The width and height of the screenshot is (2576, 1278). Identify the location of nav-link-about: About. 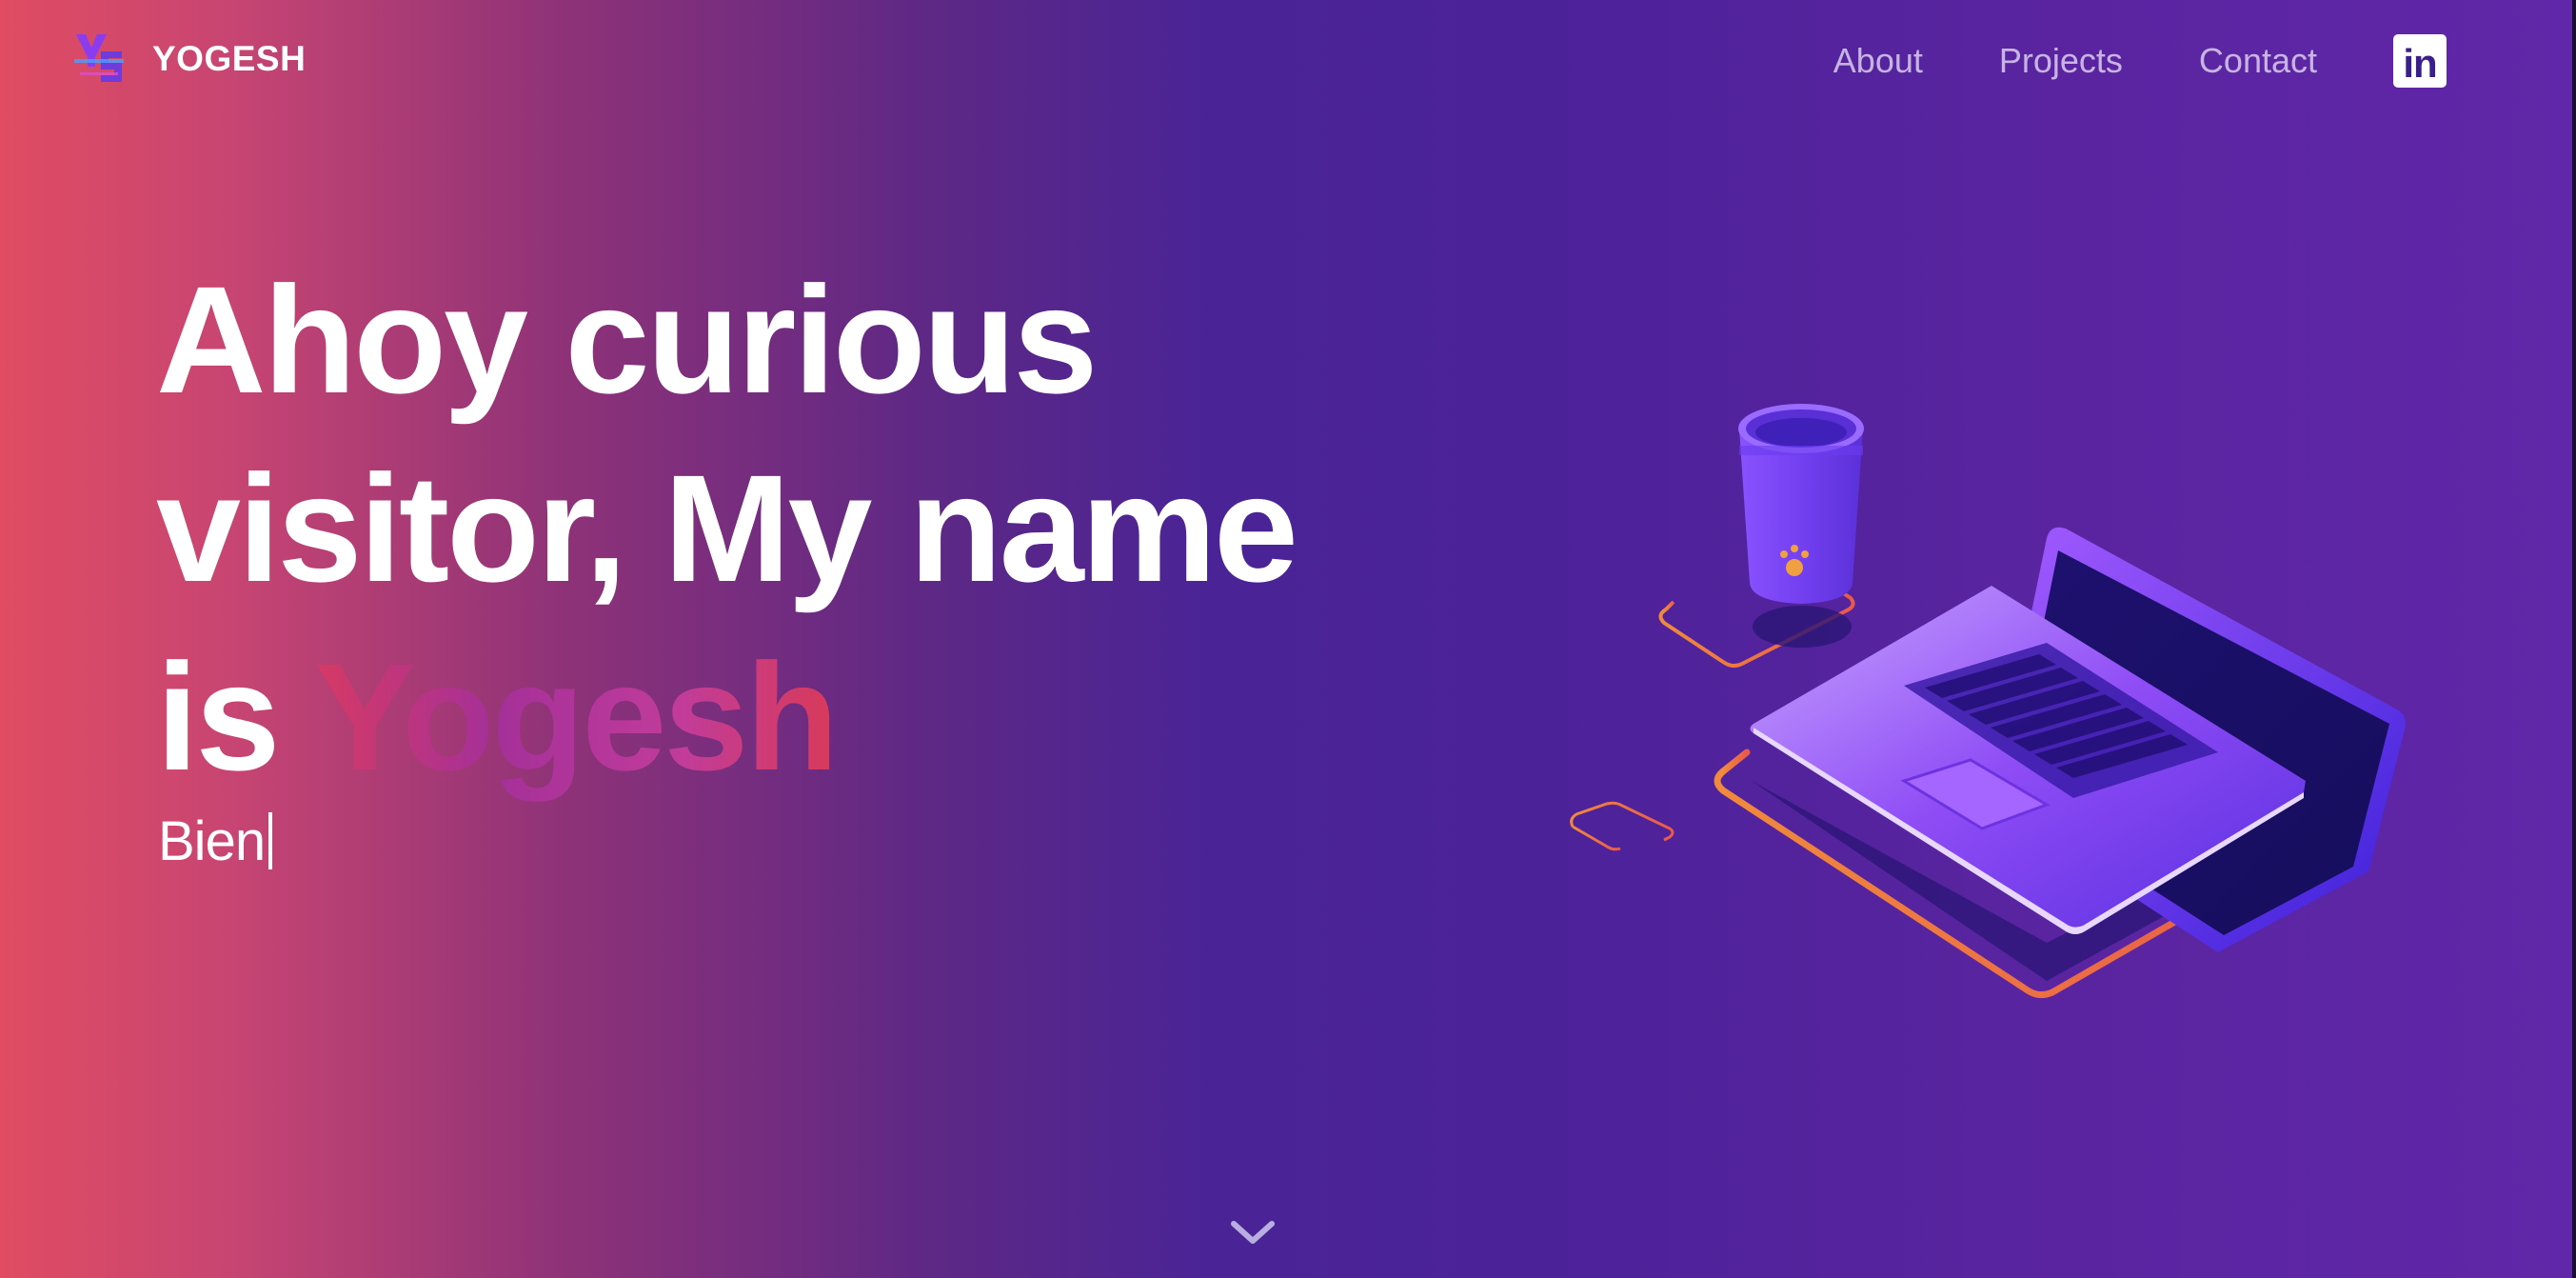
(1878, 61).